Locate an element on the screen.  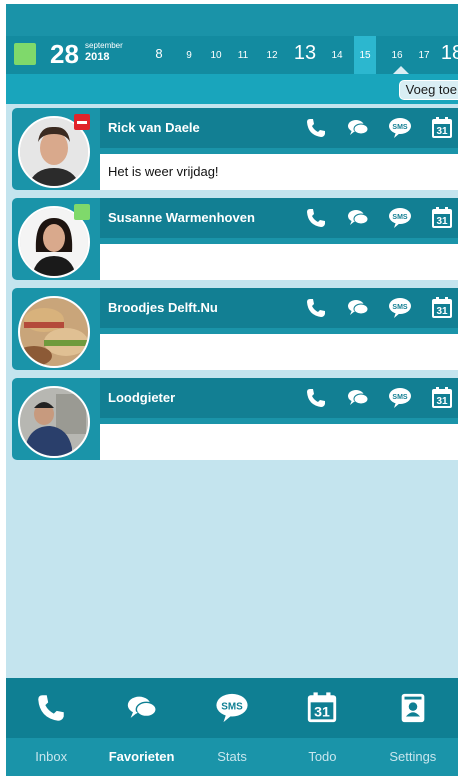
current-year: 2018 is located at coordinates (97, 57).